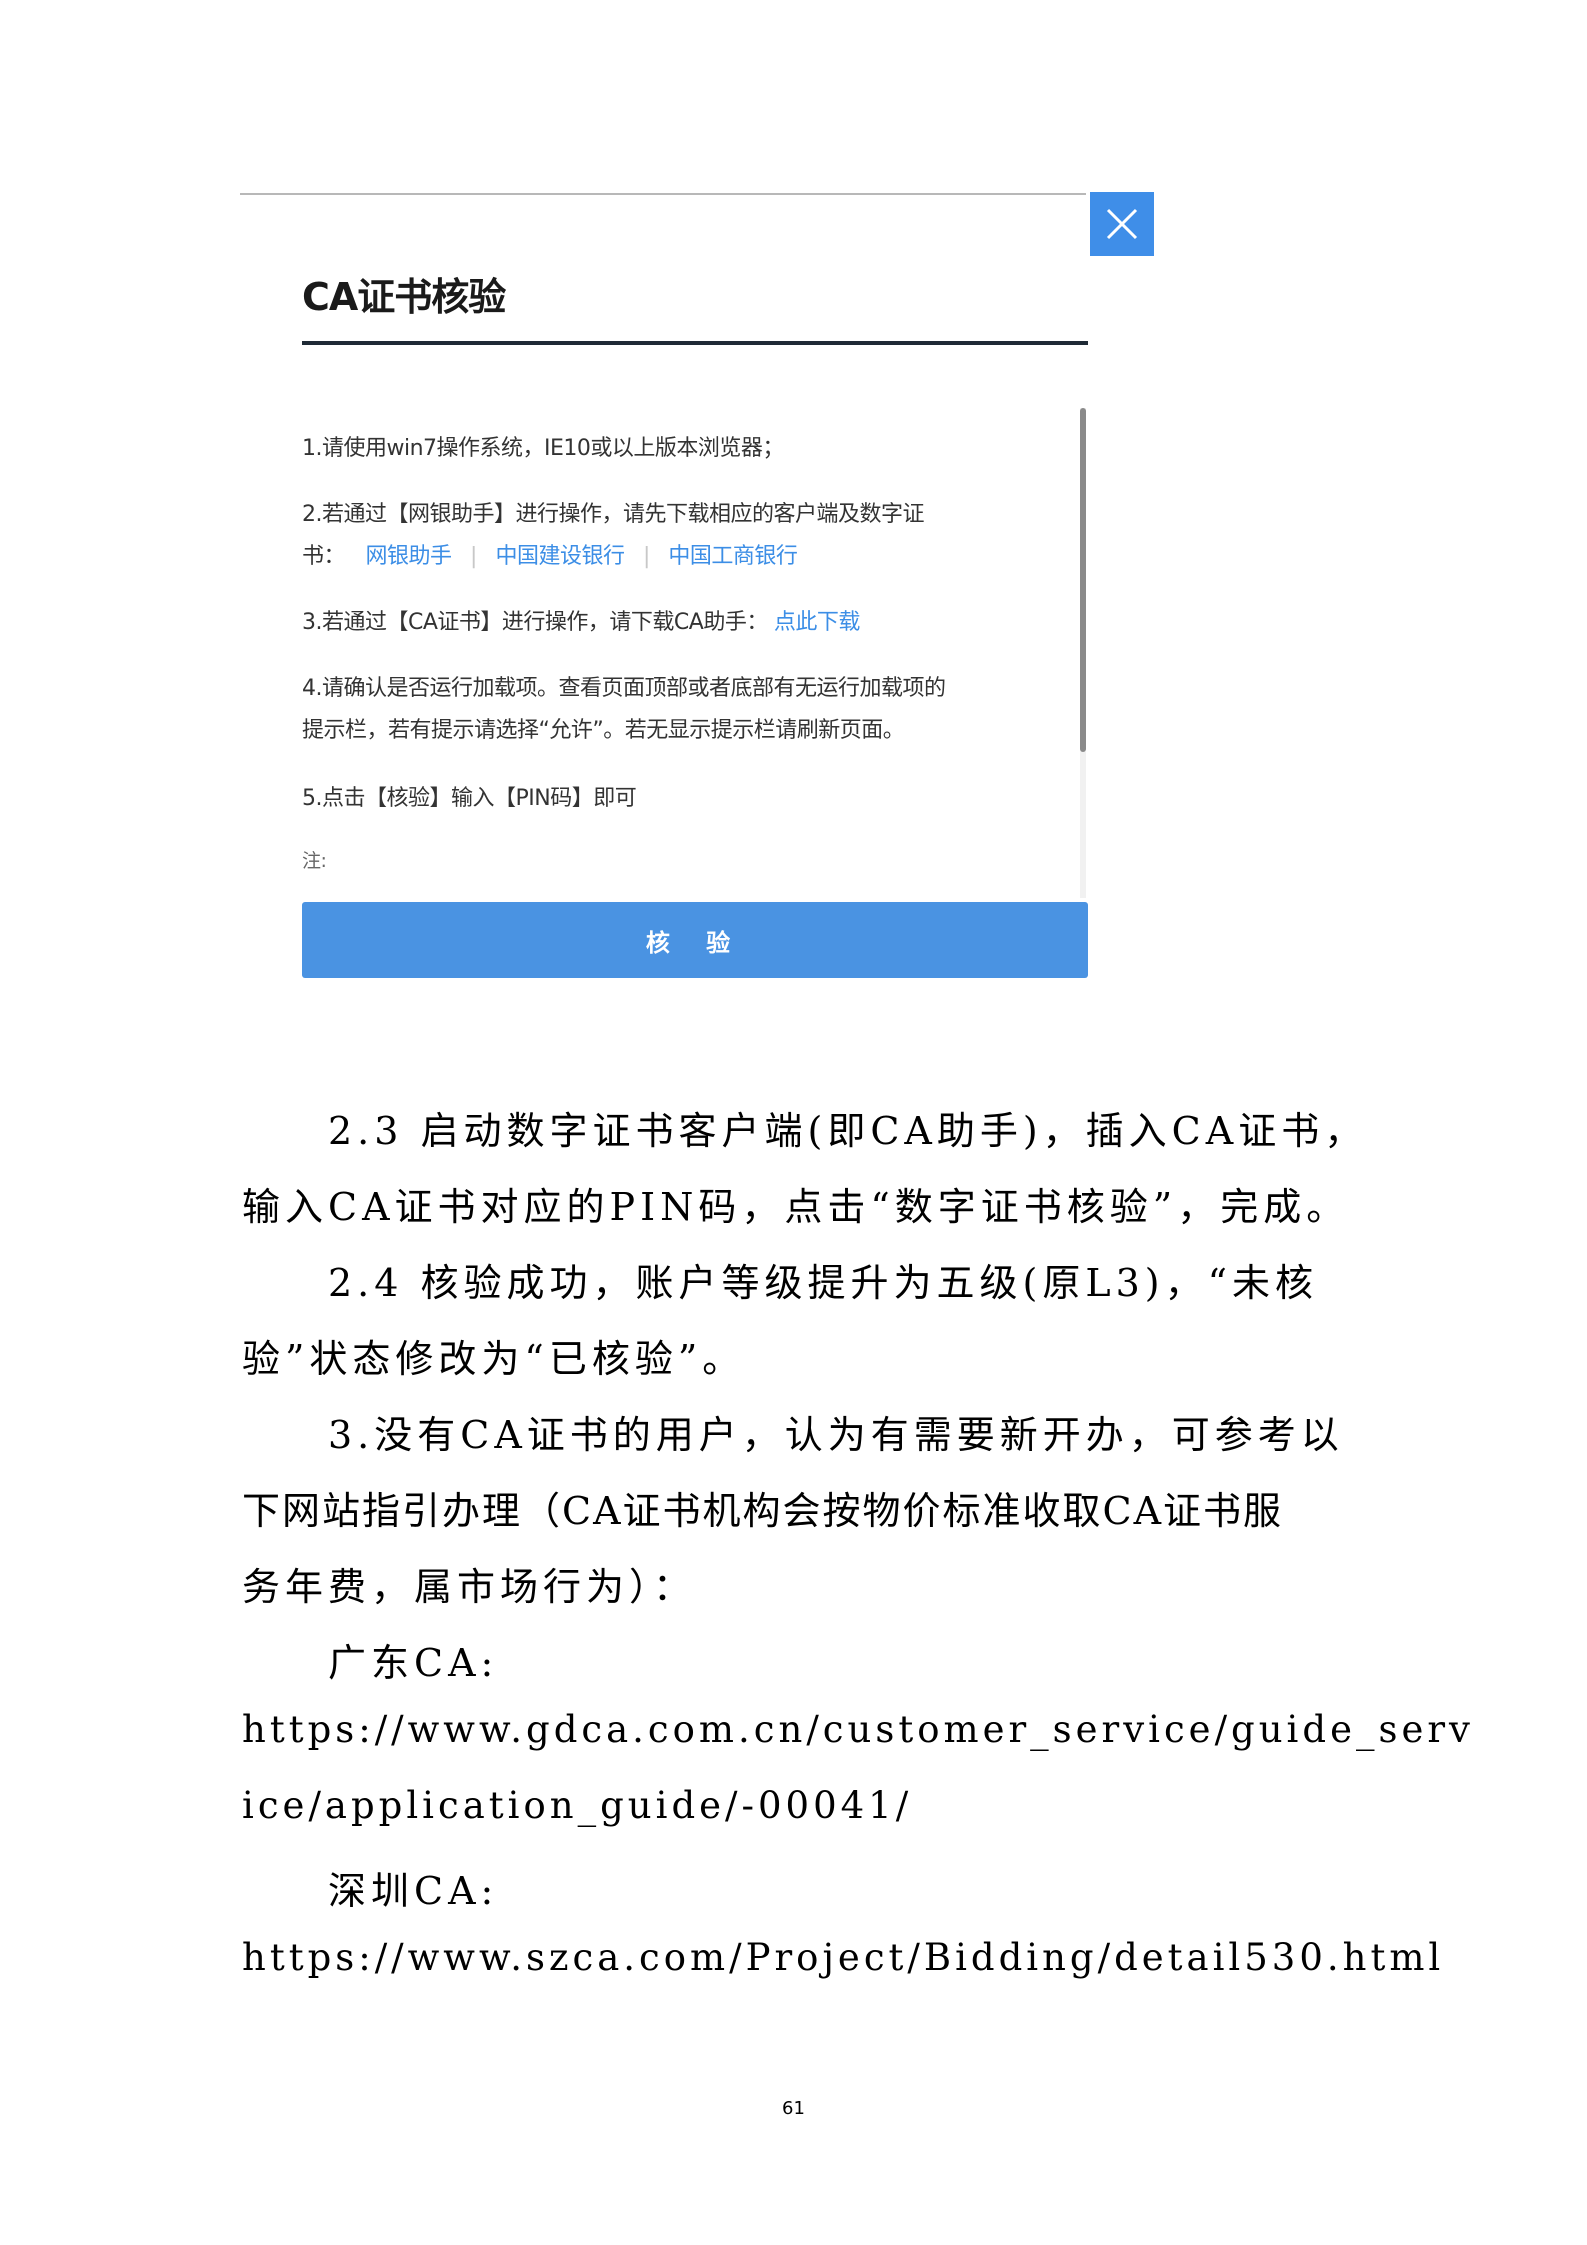 This screenshot has height=2245, width=1587. I want to click on close-icon, so click(1122, 224).